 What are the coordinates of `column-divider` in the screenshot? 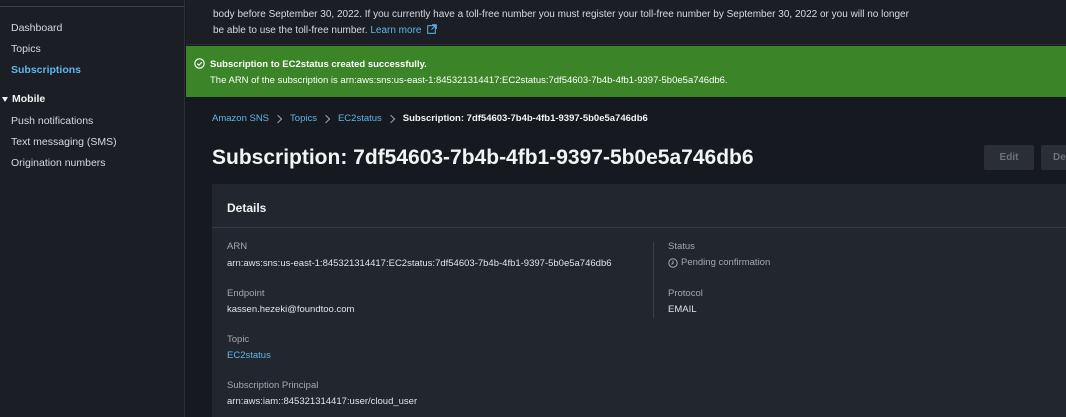 It's located at (653, 280).